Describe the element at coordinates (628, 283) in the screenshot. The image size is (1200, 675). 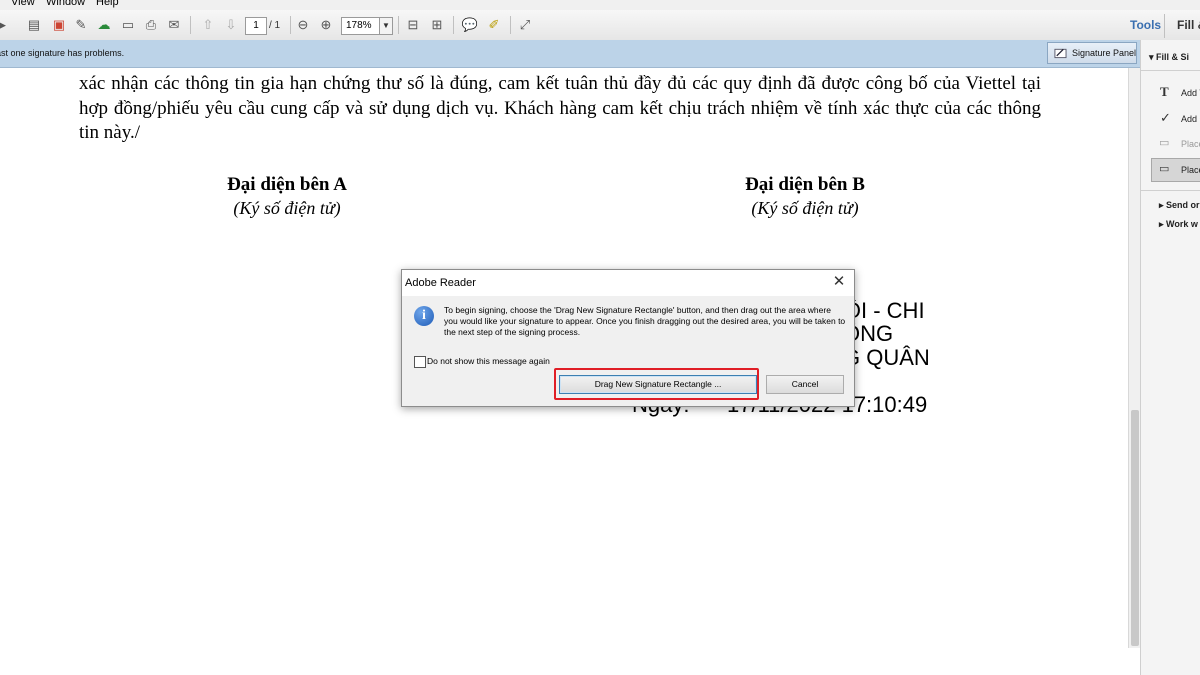
I see `dialog-titlebar: Adobe Reader ✕` at that location.